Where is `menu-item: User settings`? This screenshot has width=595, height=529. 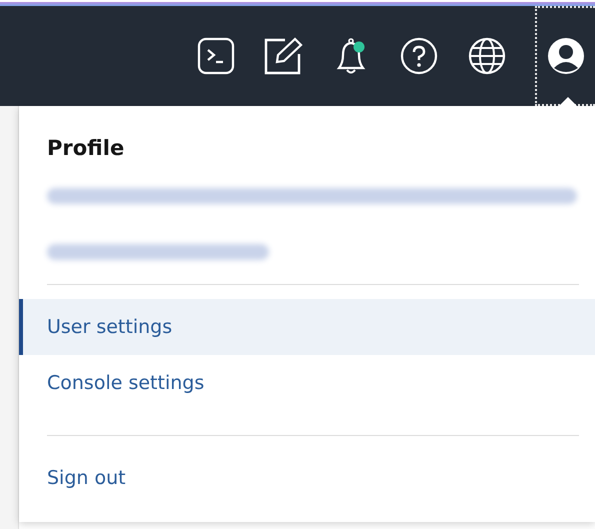
menu-item: User settings is located at coordinates (307, 327).